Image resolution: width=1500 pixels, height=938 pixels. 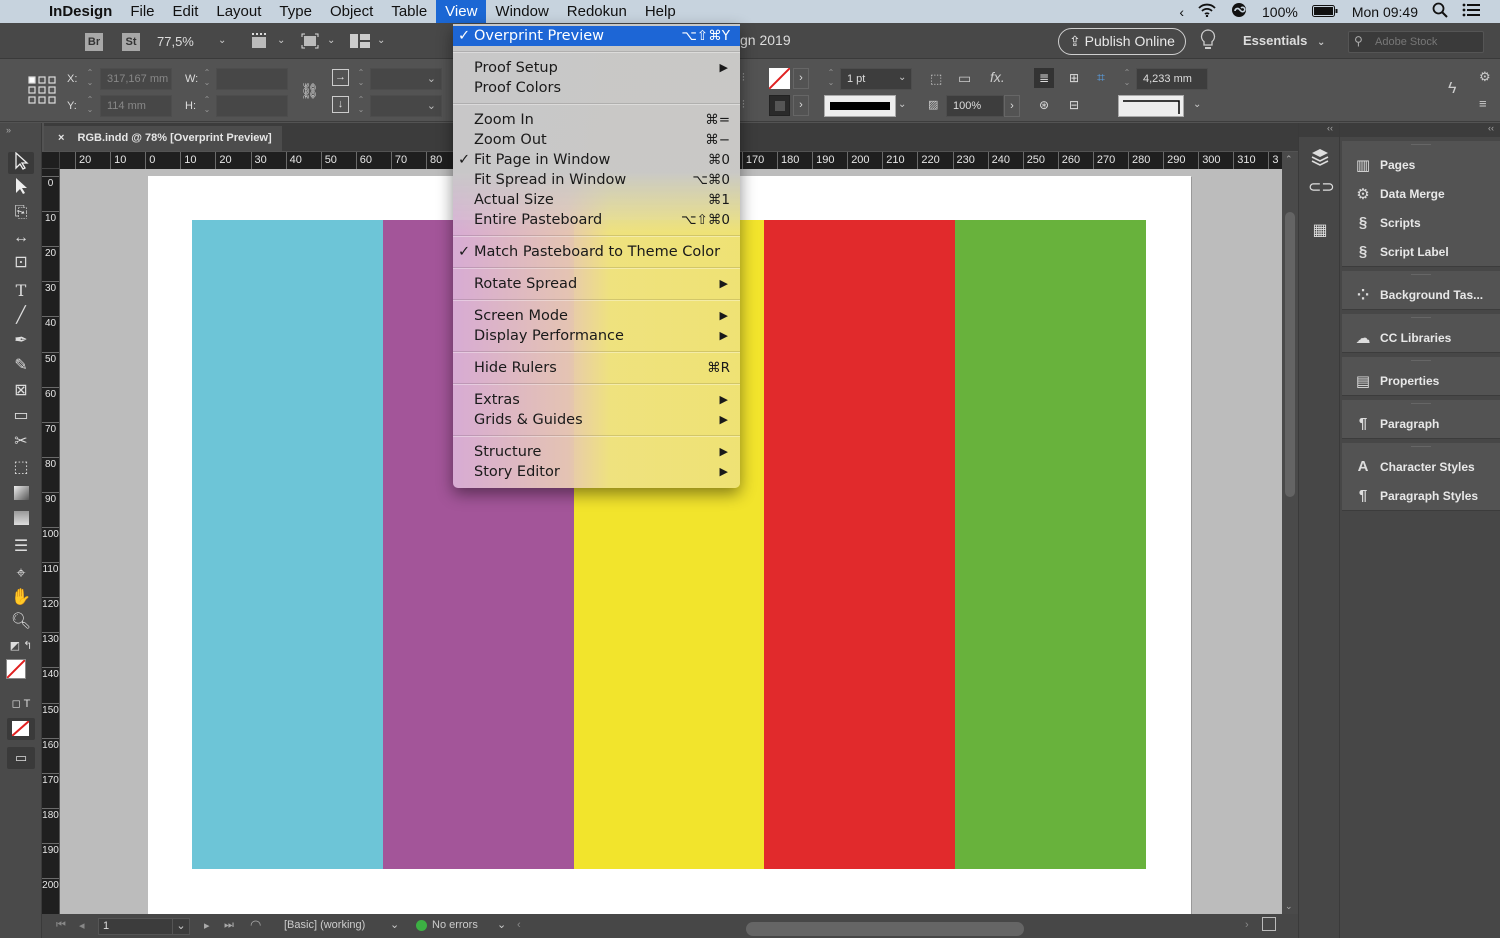 I want to click on scissors-tool-icon: ✂, so click(x=21, y=442).